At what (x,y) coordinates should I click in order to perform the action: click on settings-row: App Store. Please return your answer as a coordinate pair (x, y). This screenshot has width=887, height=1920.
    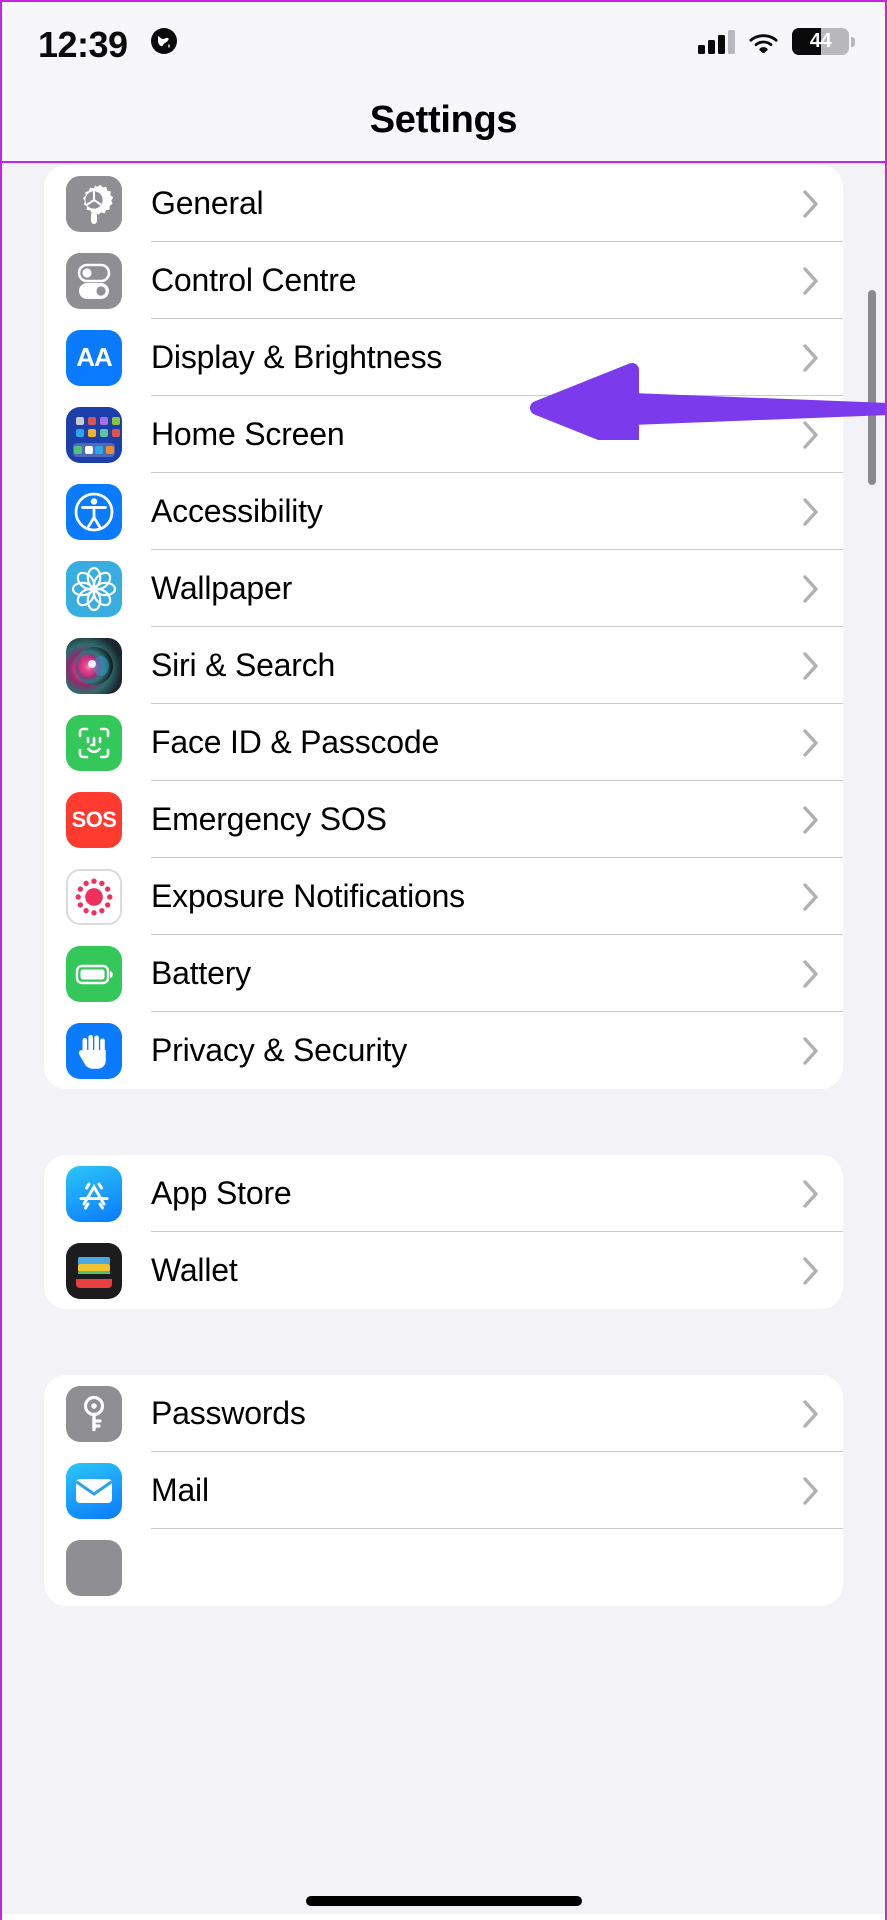
    Looking at the image, I should click on (443, 1193).